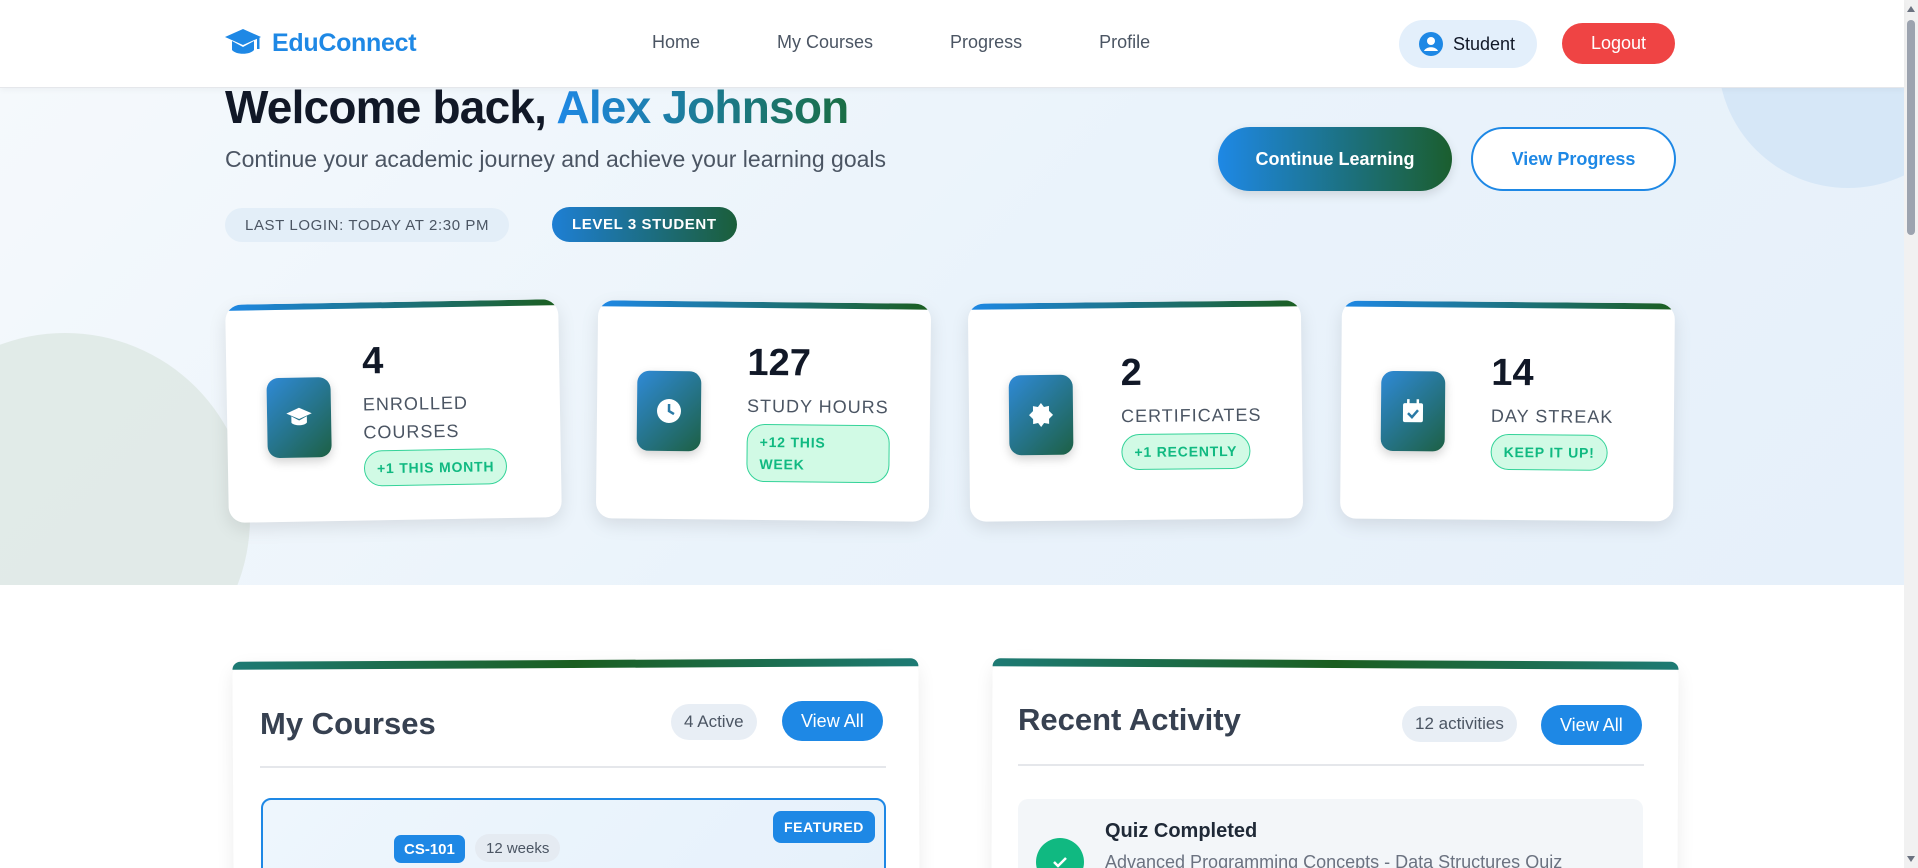 Image resolution: width=1918 pixels, height=868 pixels. I want to click on stat-card-day-streak: 14 DAY STREAK KEEP IT UP!, so click(1507, 411).